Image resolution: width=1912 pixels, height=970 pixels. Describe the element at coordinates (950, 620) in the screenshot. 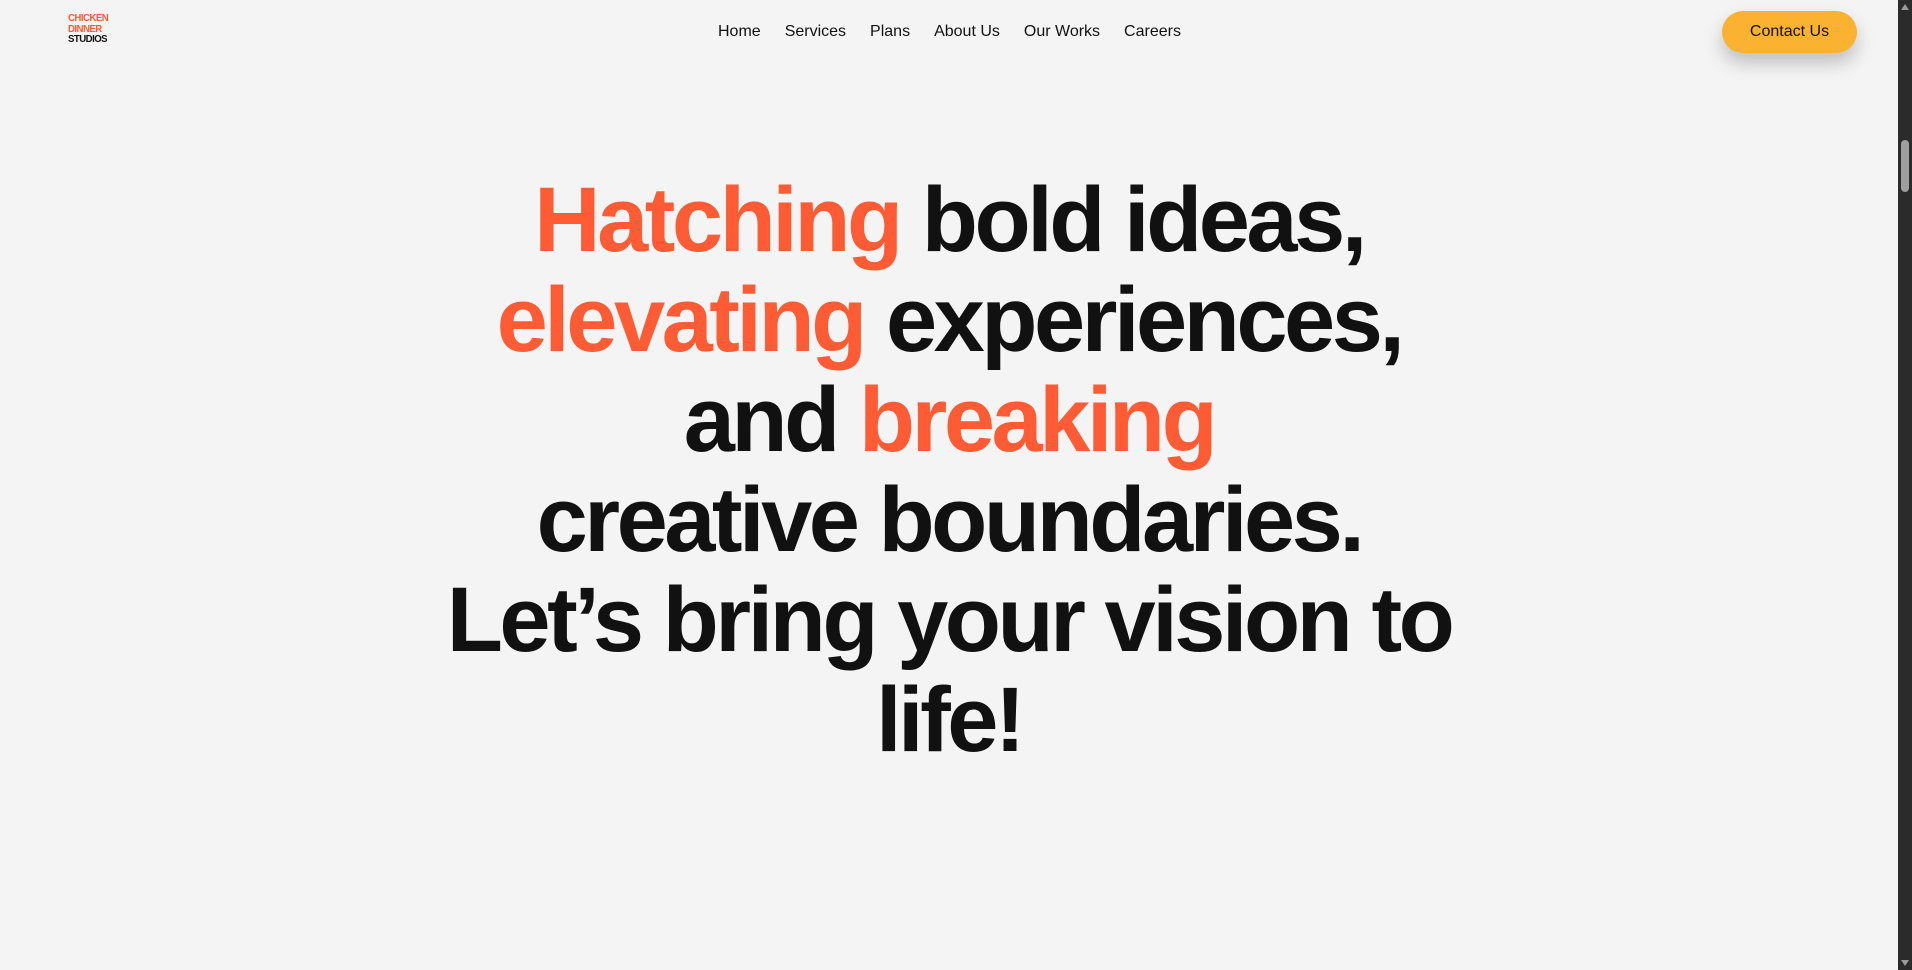

I see `hero-line-5: Let’s bring your vision to` at that location.